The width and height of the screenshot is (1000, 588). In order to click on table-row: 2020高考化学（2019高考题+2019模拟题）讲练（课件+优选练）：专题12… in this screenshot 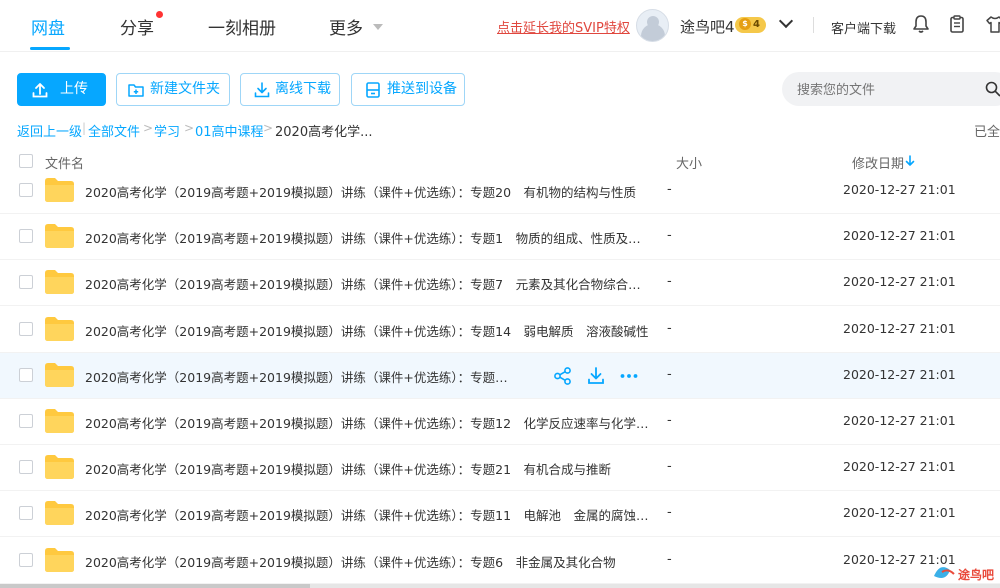, I will do `click(500, 422)`.